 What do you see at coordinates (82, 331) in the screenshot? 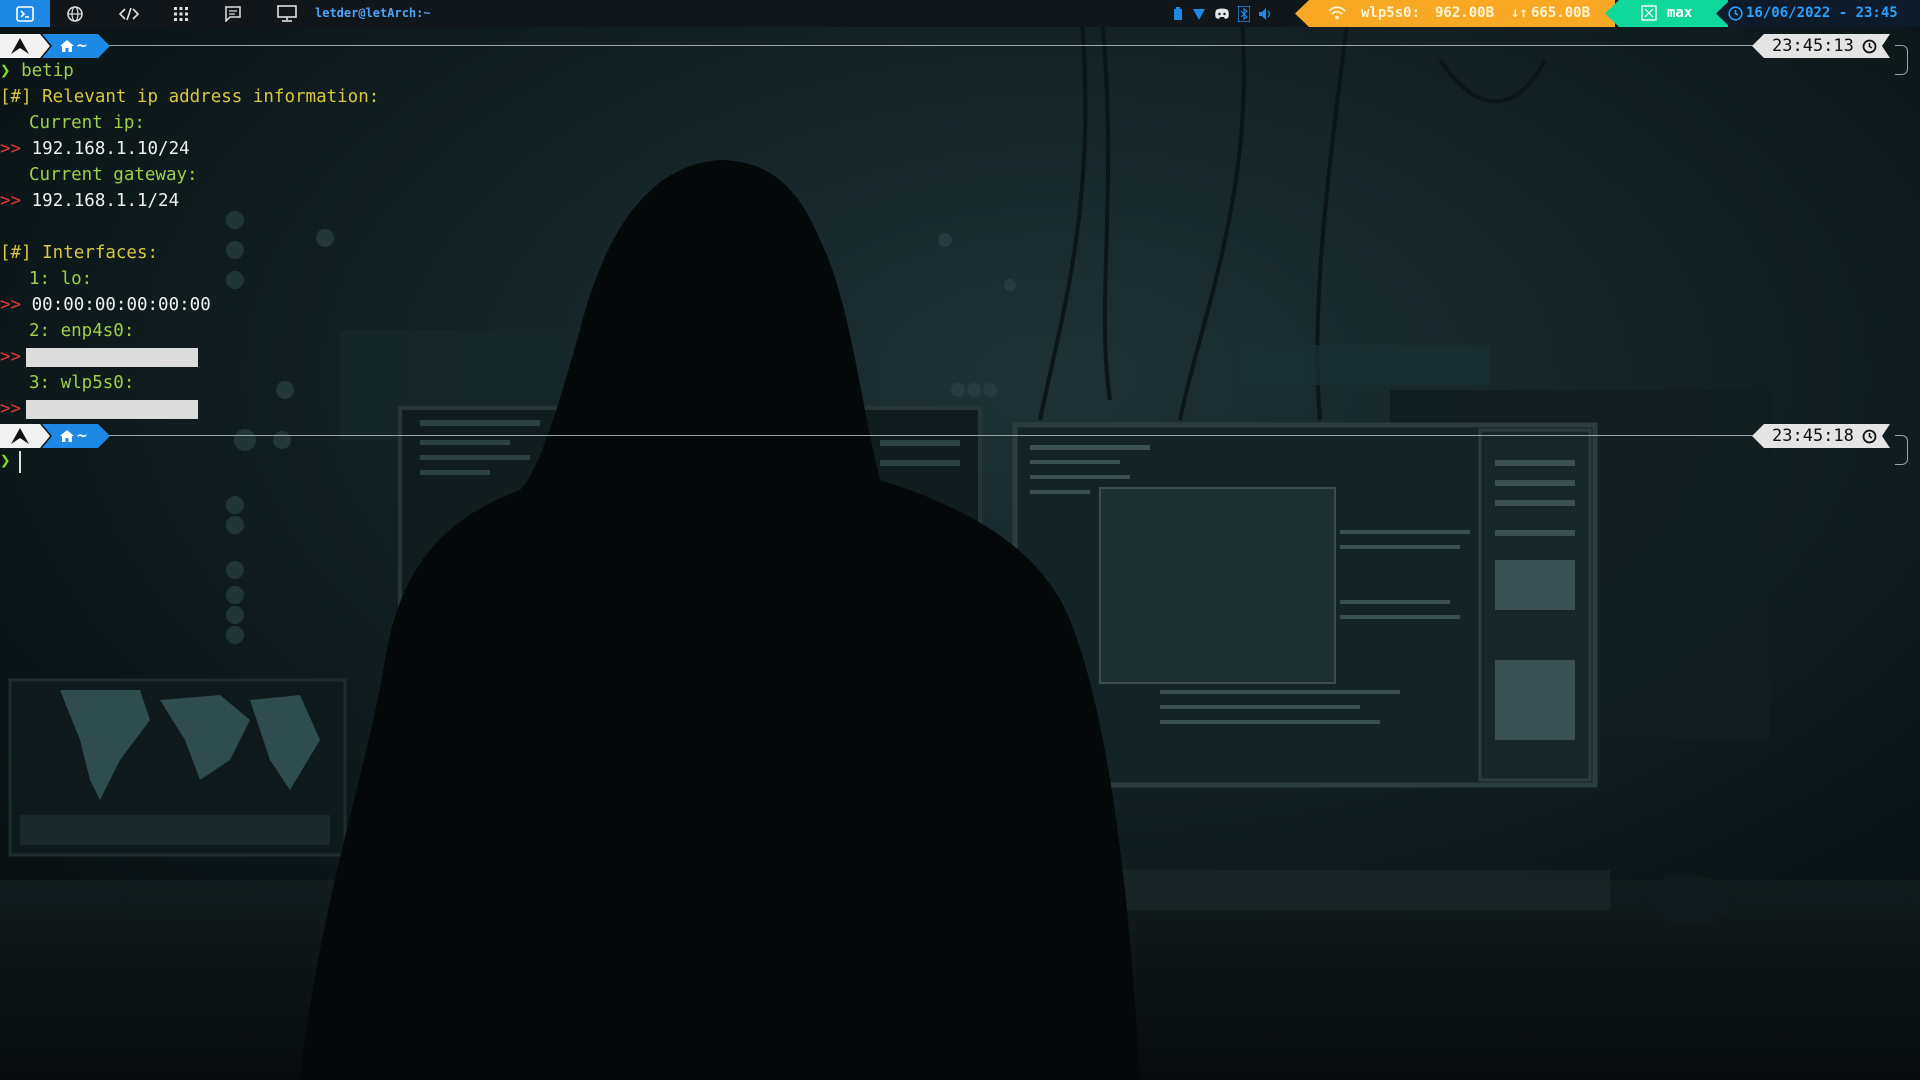
I see `iface-enp-label: 2: enp4s0:` at bounding box center [82, 331].